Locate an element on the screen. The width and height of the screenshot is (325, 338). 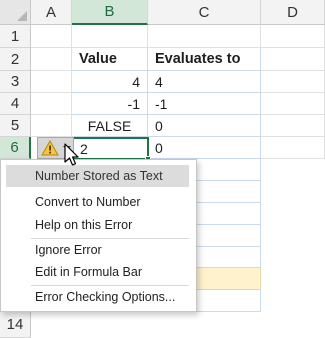
cell-d4 is located at coordinates (293, 104).